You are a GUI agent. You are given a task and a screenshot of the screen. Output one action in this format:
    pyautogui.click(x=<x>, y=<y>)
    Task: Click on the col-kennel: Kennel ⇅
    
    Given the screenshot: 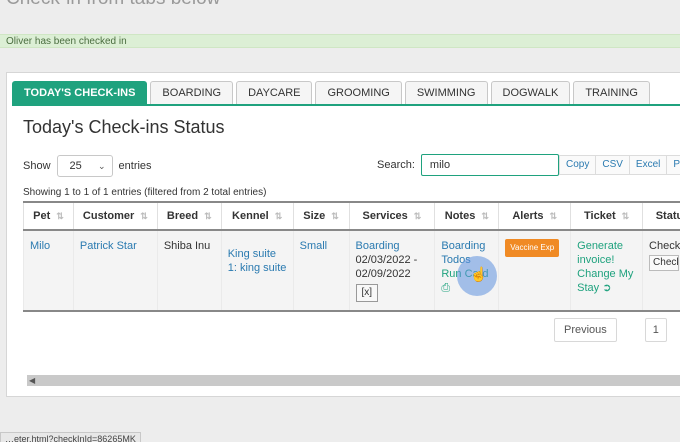 What is the action you would take?
    pyautogui.click(x=257, y=216)
    